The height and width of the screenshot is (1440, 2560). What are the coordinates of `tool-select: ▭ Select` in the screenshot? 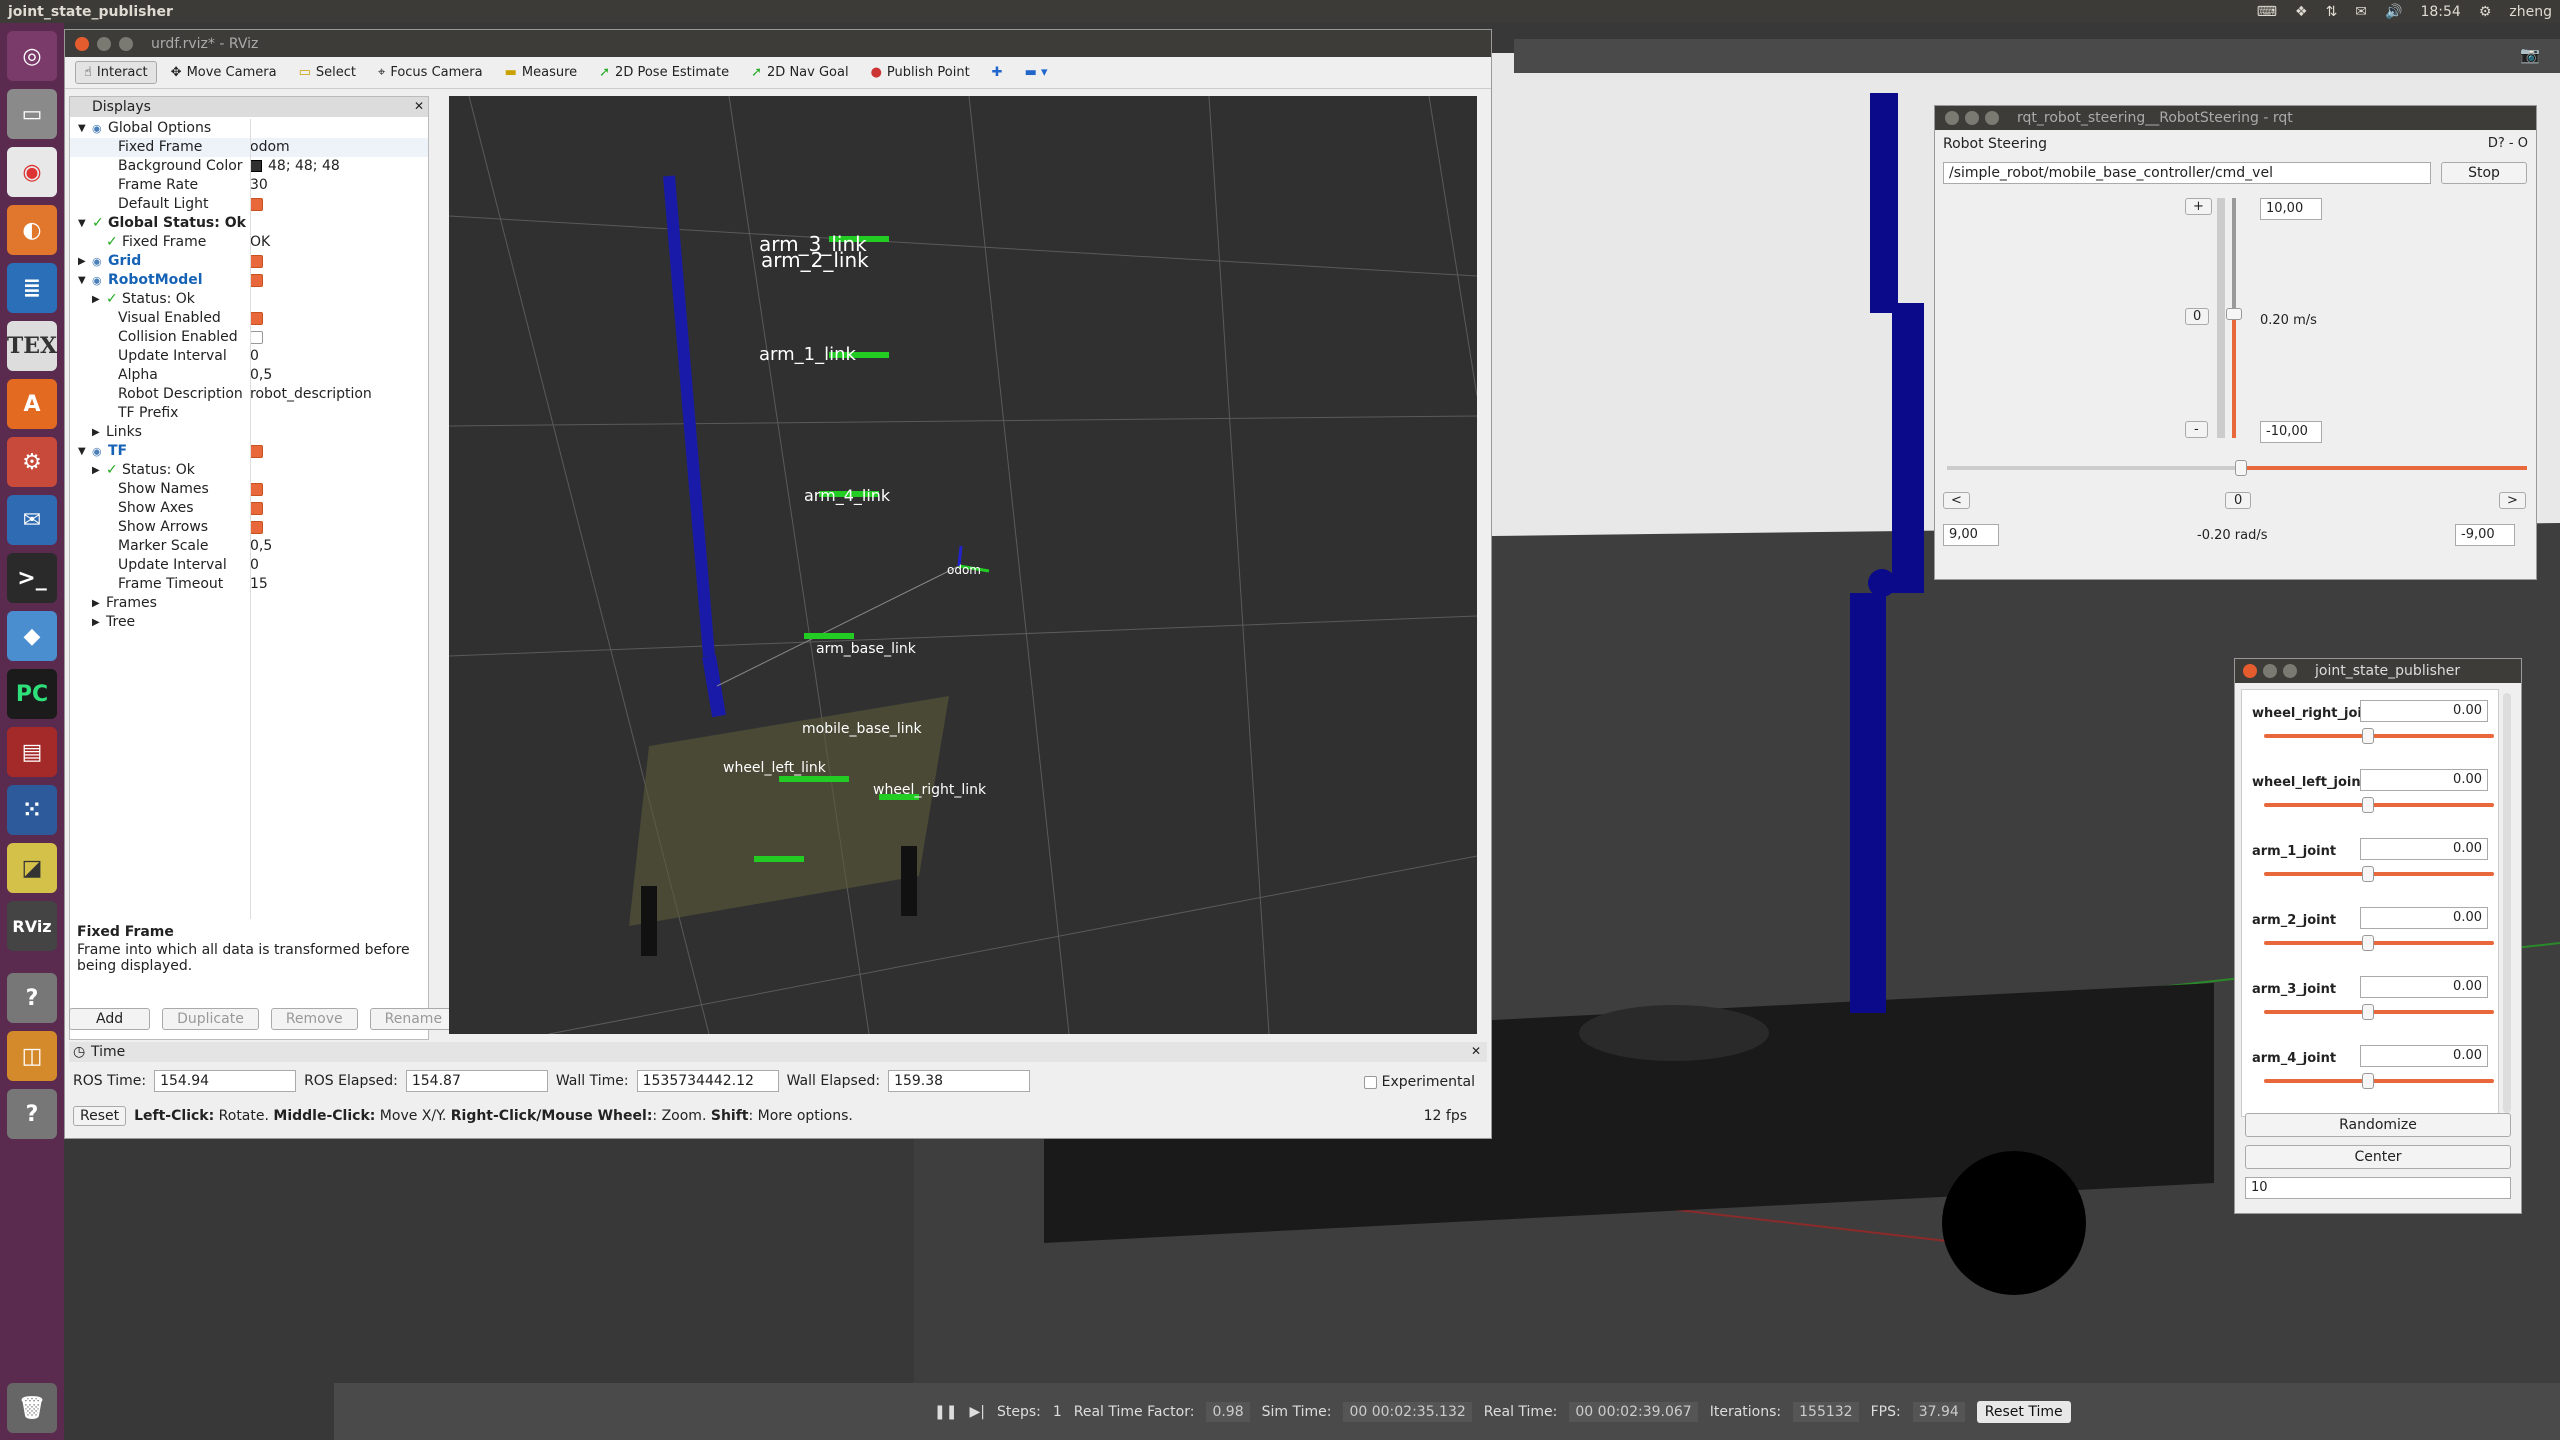 It's located at (327, 72).